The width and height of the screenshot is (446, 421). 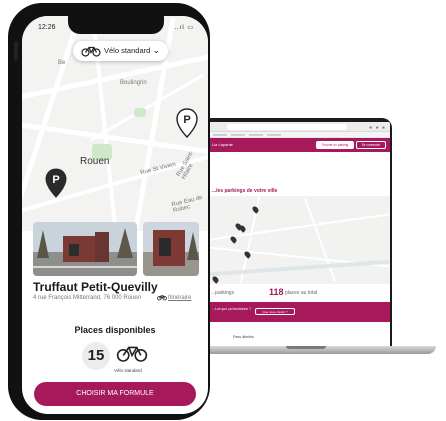 I want to click on station-photo-main, so click(x=85, y=249).